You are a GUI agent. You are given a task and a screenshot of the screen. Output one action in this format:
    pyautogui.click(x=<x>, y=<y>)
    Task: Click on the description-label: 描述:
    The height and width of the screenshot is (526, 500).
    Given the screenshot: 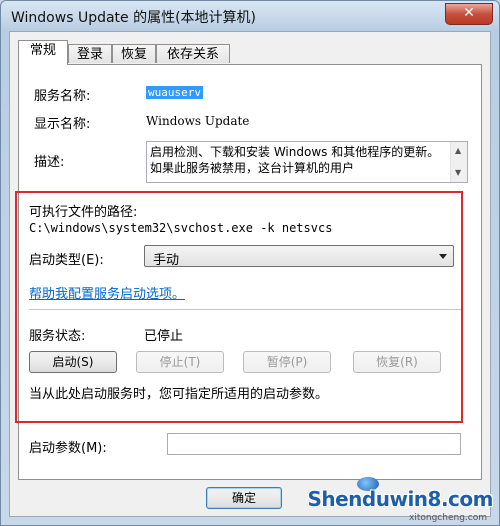 What is the action you would take?
    pyautogui.click(x=49, y=162)
    